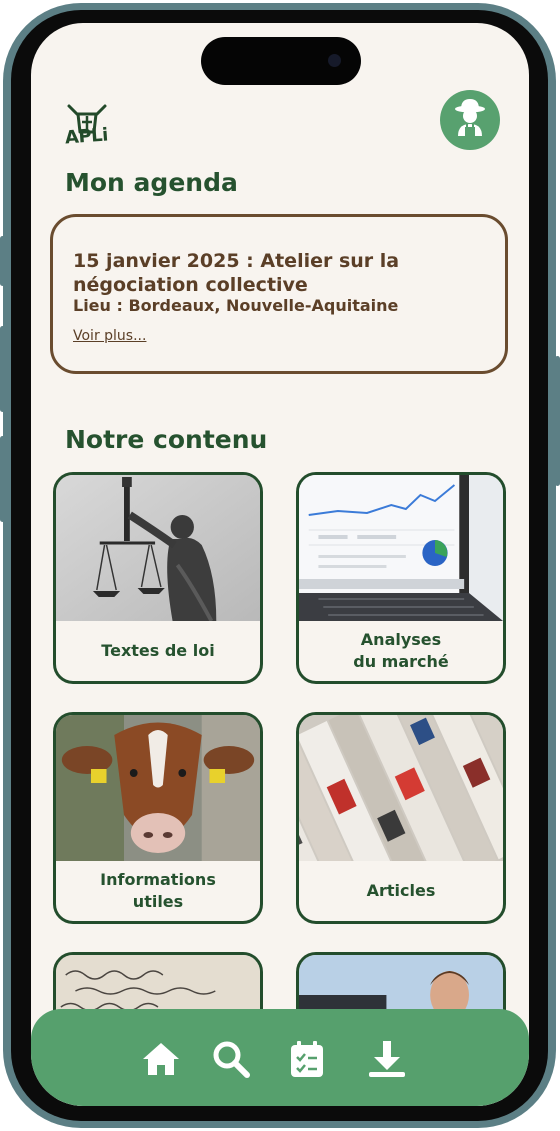  What do you see at coordinates (158, 890) in the screenshot?
I see `tile-label: Informations utiles` at bounding box center [158, 890].